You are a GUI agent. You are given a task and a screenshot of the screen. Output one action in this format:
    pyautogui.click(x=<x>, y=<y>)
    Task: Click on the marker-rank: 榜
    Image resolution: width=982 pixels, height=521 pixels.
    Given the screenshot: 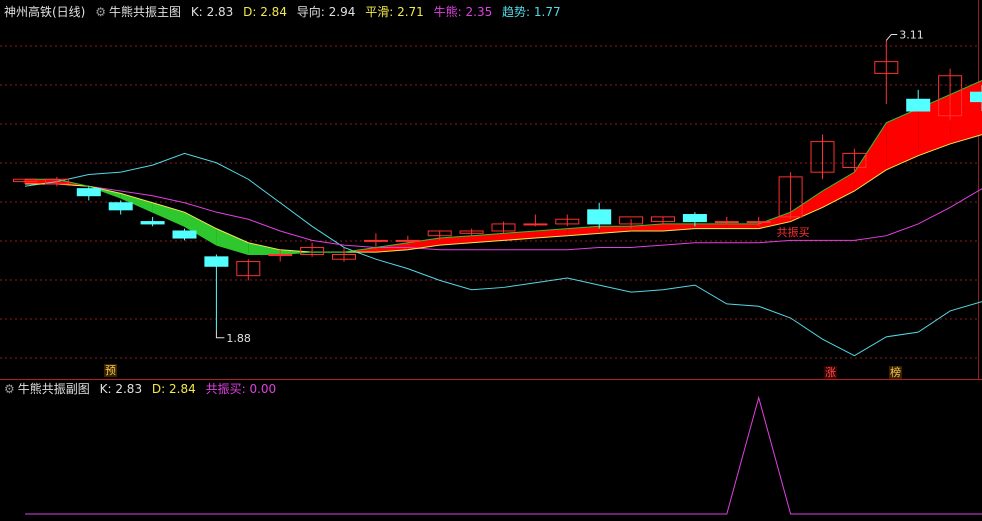 What is the action you would take?
    pyautogui.click(x=895, y=372)
    